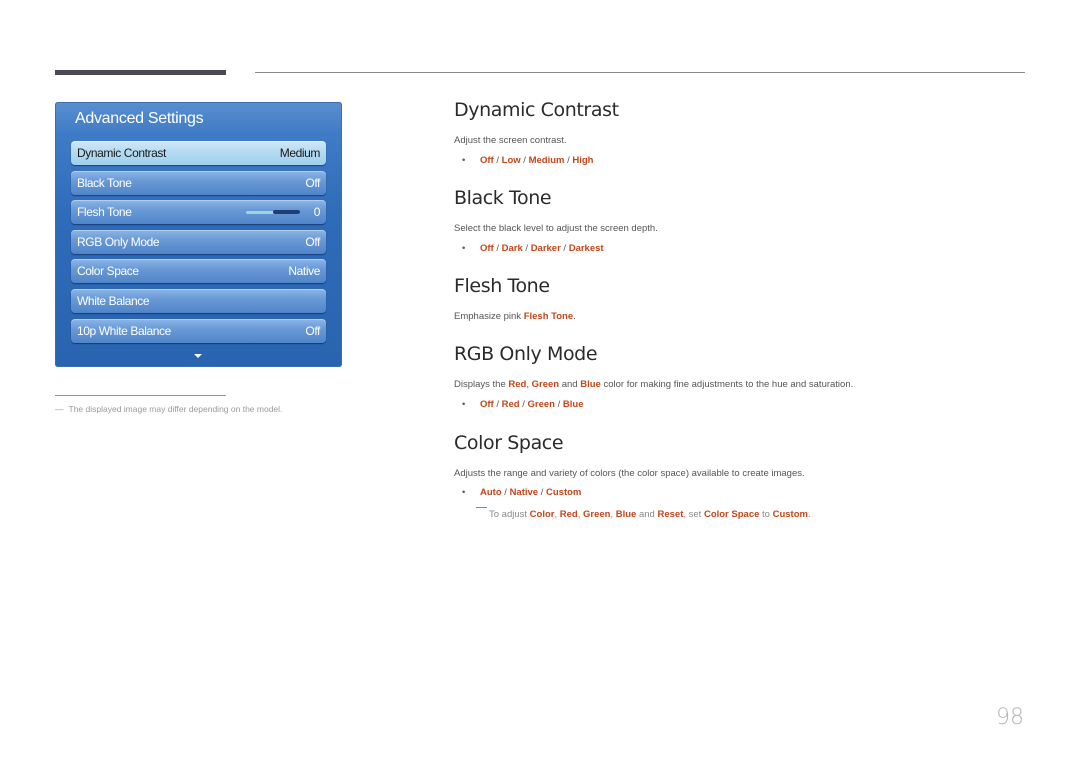 This screenshot has height=763, width=1080. I want to click on menu-item-label: Dynamic Contrast, so click(121, 153).